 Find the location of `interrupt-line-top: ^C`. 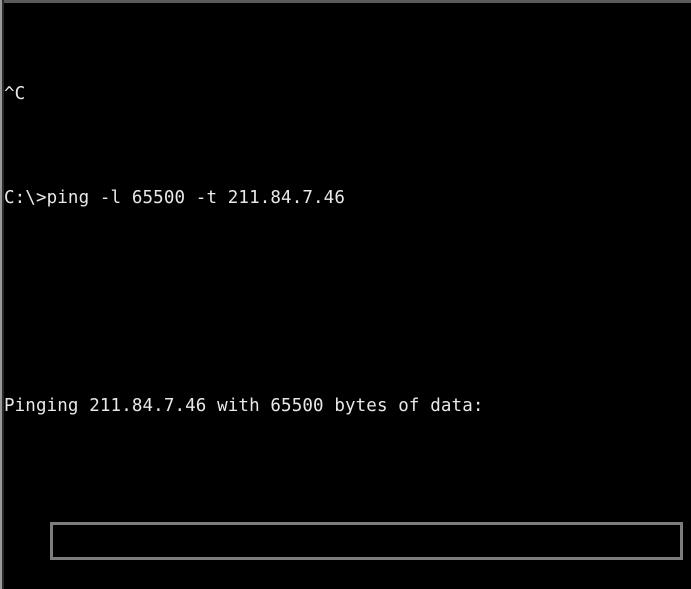

interrupt-line-top: ^C is located at coordinates (15, 94).